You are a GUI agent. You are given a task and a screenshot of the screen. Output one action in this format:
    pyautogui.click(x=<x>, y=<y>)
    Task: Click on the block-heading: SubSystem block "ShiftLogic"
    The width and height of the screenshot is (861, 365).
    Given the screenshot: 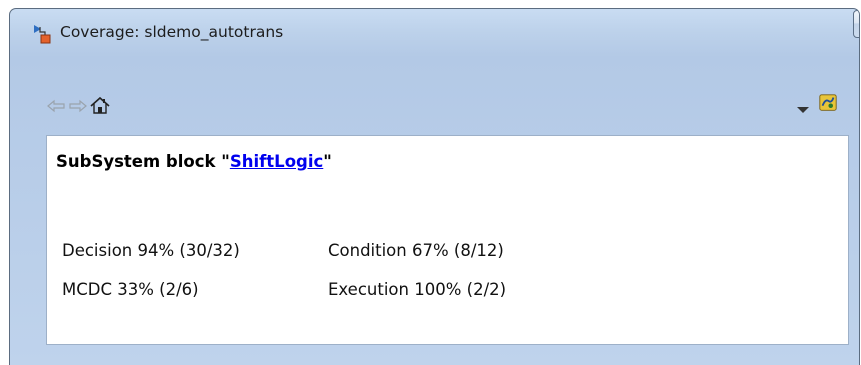 What is the action you would take?
    pyautogui.click(x=194, y=161)
    